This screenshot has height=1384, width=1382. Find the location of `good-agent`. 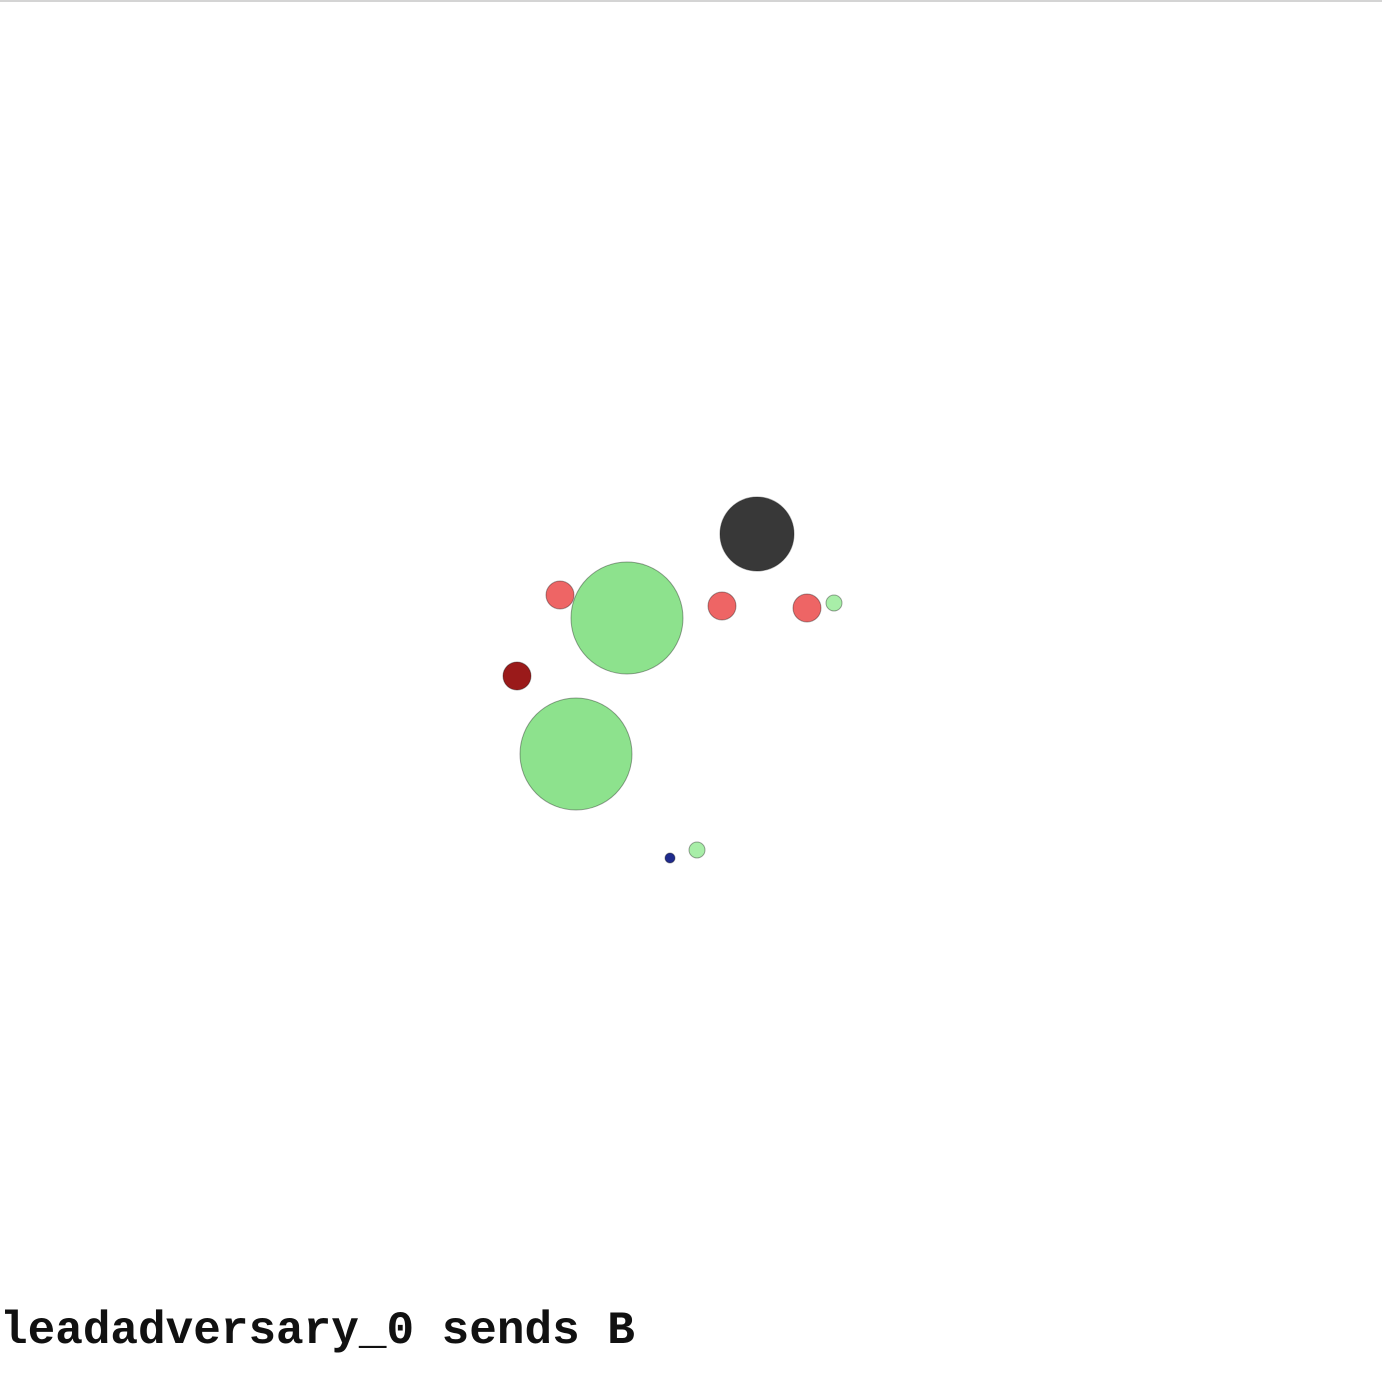

good-agent is located at coordinates (670, 858).